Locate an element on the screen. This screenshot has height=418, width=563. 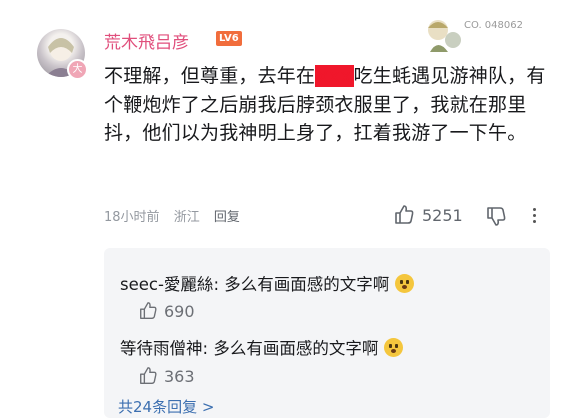
comment-meta: 18小时前 浙江 回复 is located at coordinates (177, 215).